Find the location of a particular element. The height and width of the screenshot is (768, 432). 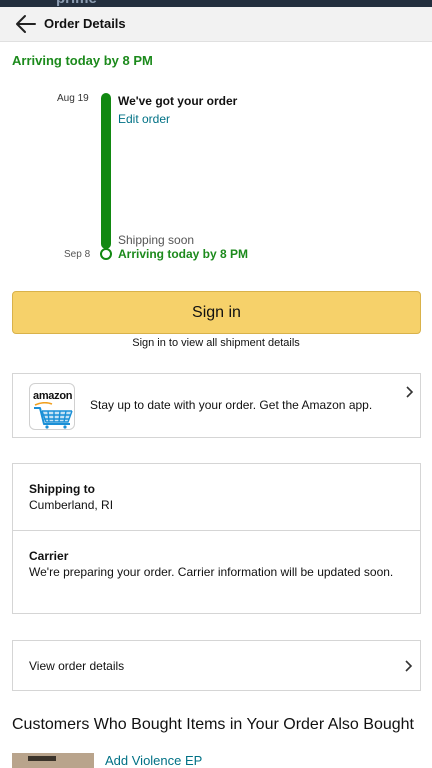

amazon-wordmark: amazon is located at coordinates (53, 396).